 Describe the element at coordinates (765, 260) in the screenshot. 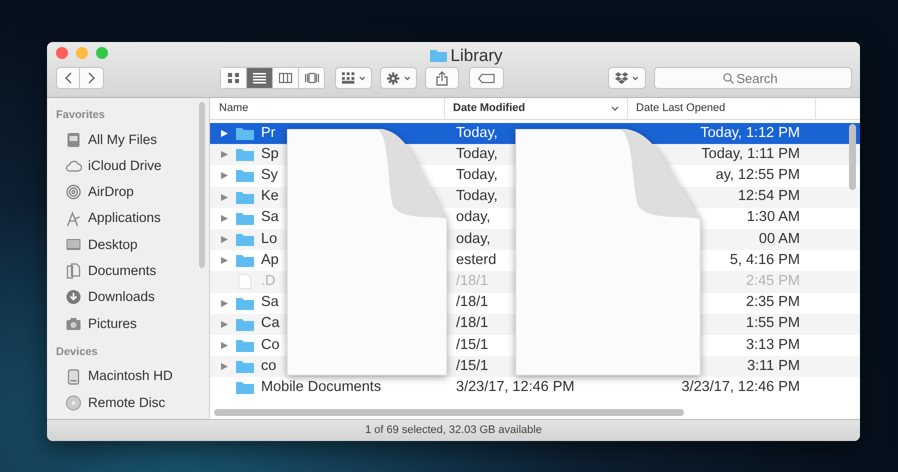

I see `date-last-opened: 5, 4:16 PM` at that location.